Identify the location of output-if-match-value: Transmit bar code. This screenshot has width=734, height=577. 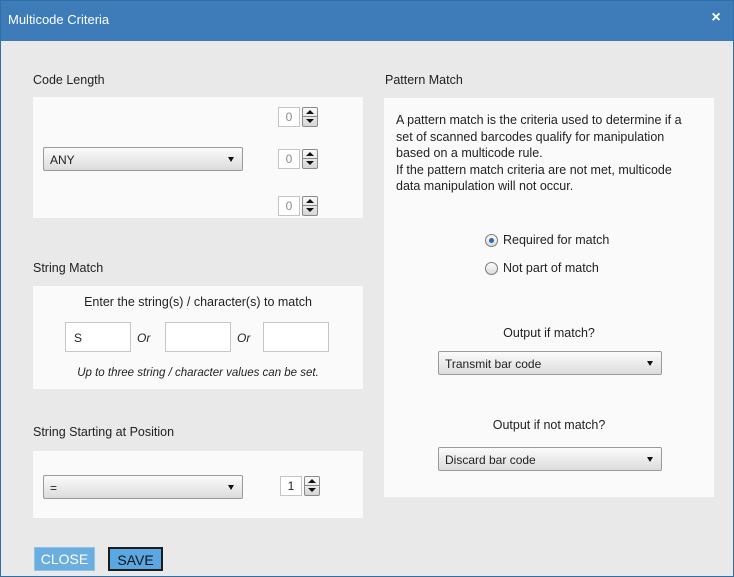
(493, 364).